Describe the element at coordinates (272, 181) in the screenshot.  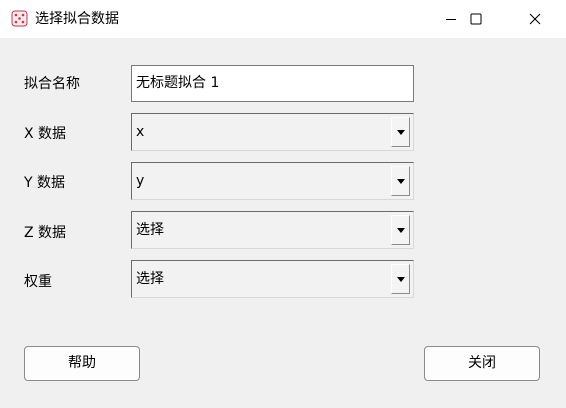
I see `y-data-select: y` at that location.